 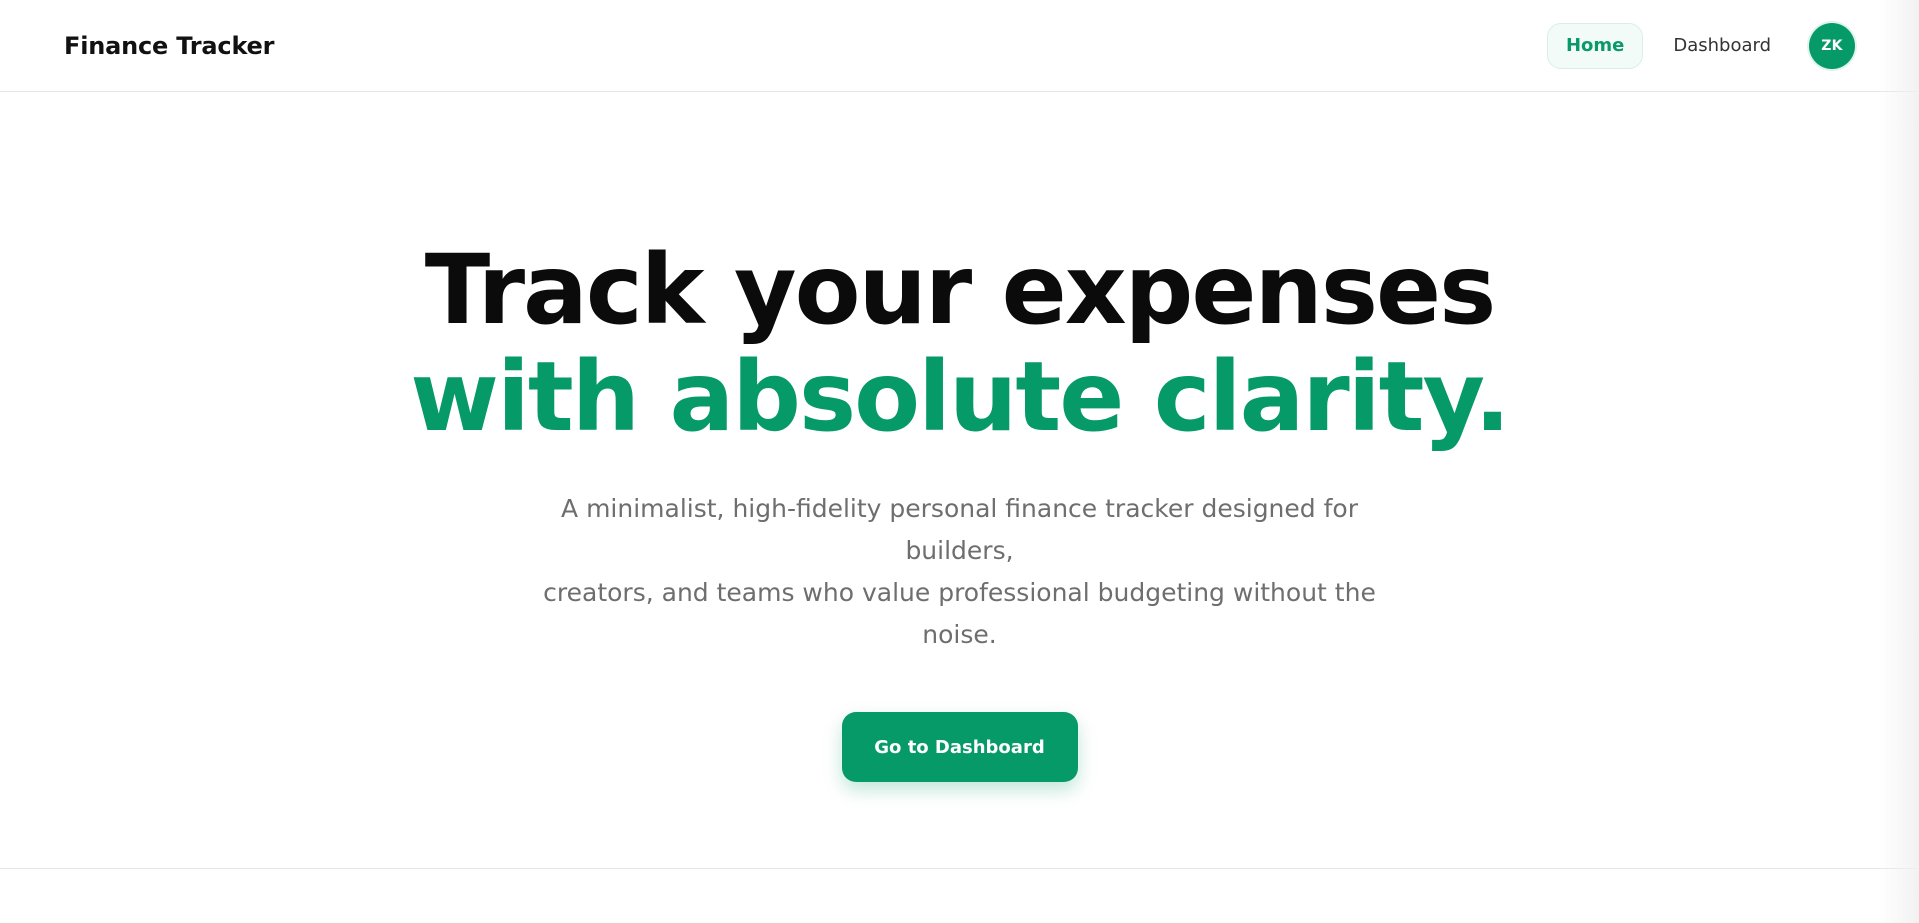 I want to click on nav-home-label: Home, so click(x=1595, y=45).